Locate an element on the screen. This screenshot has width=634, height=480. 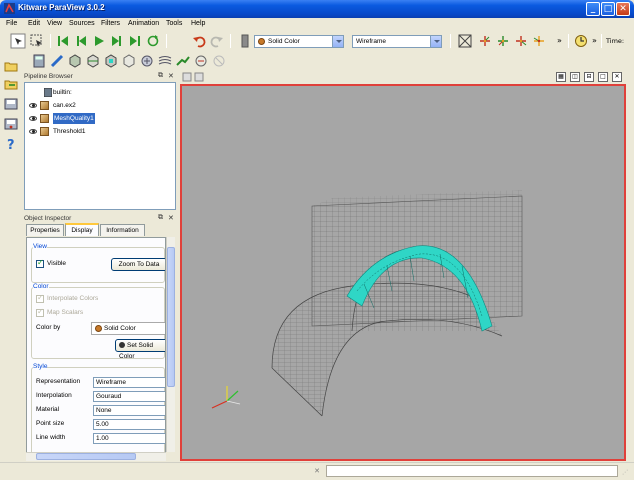
undo-icon is located at coordinates (199, 41).